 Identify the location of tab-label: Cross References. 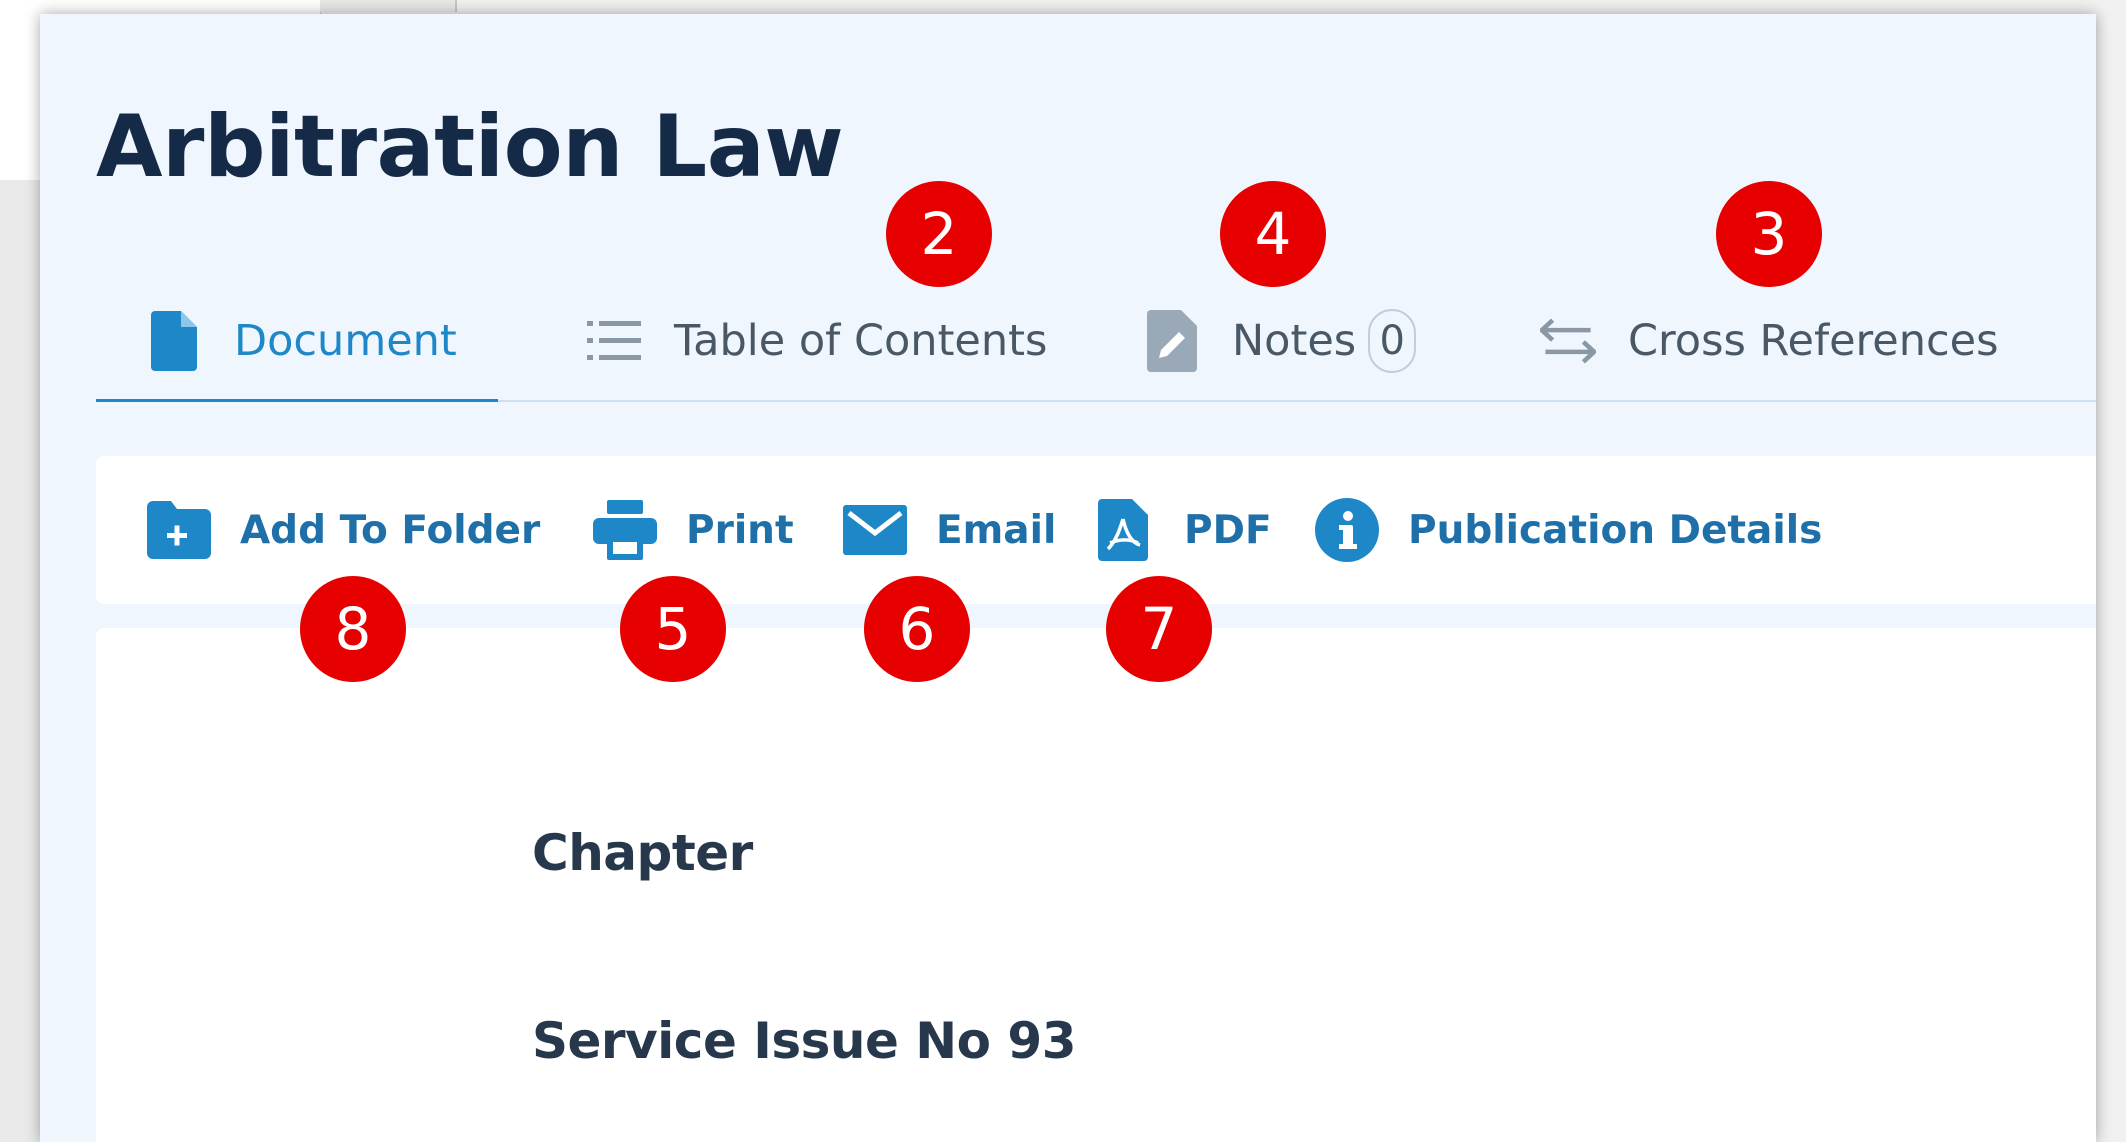
(1813, 341).